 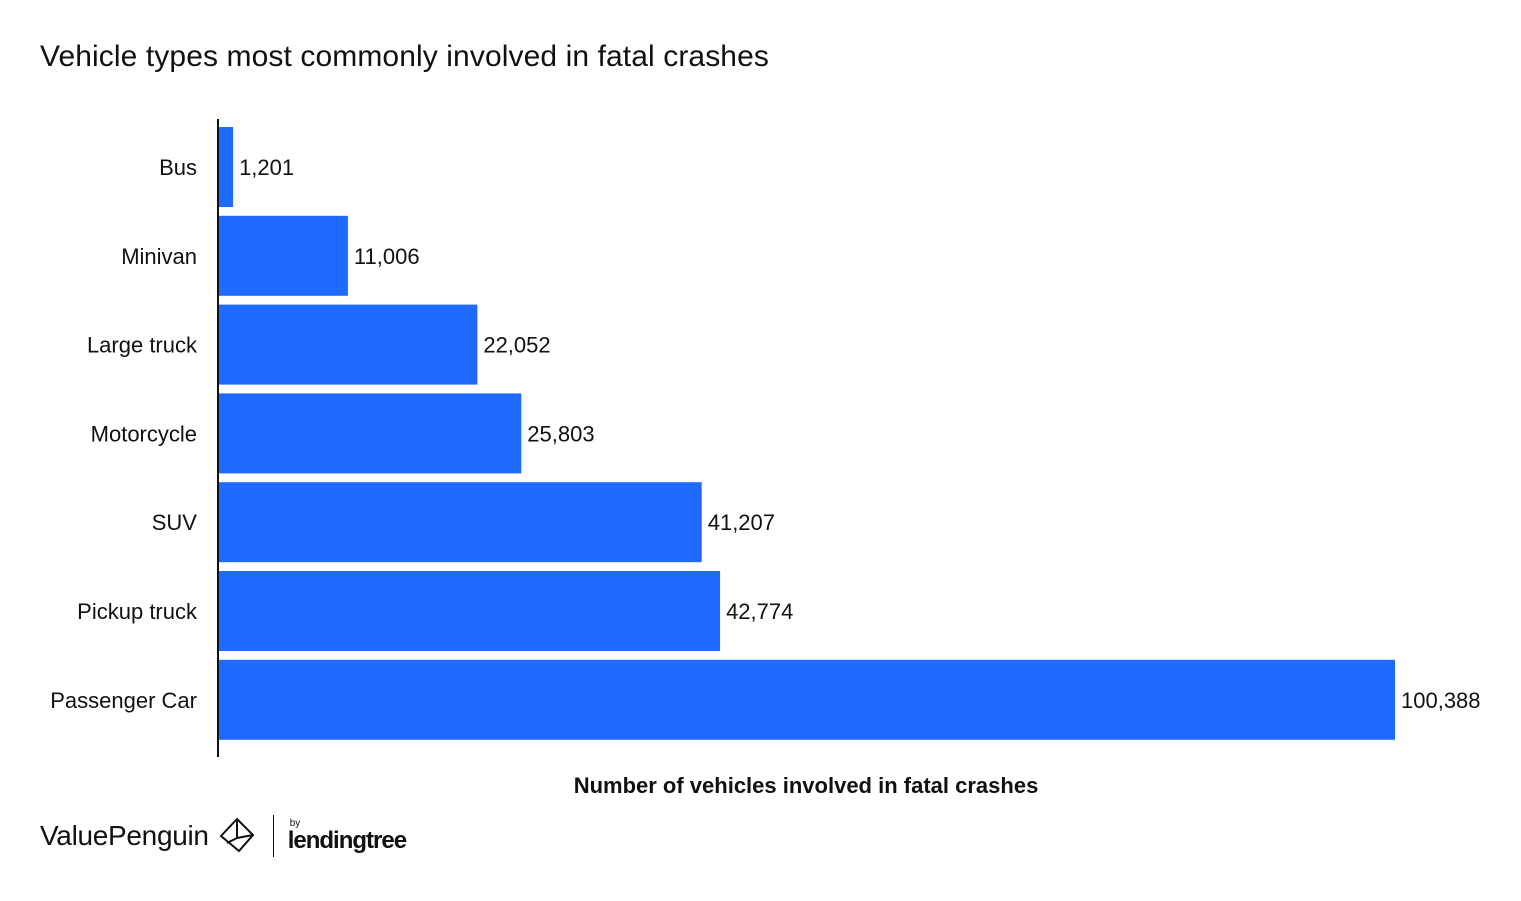 I want to click on value-label: 25,803, so click(x=560, y=433).